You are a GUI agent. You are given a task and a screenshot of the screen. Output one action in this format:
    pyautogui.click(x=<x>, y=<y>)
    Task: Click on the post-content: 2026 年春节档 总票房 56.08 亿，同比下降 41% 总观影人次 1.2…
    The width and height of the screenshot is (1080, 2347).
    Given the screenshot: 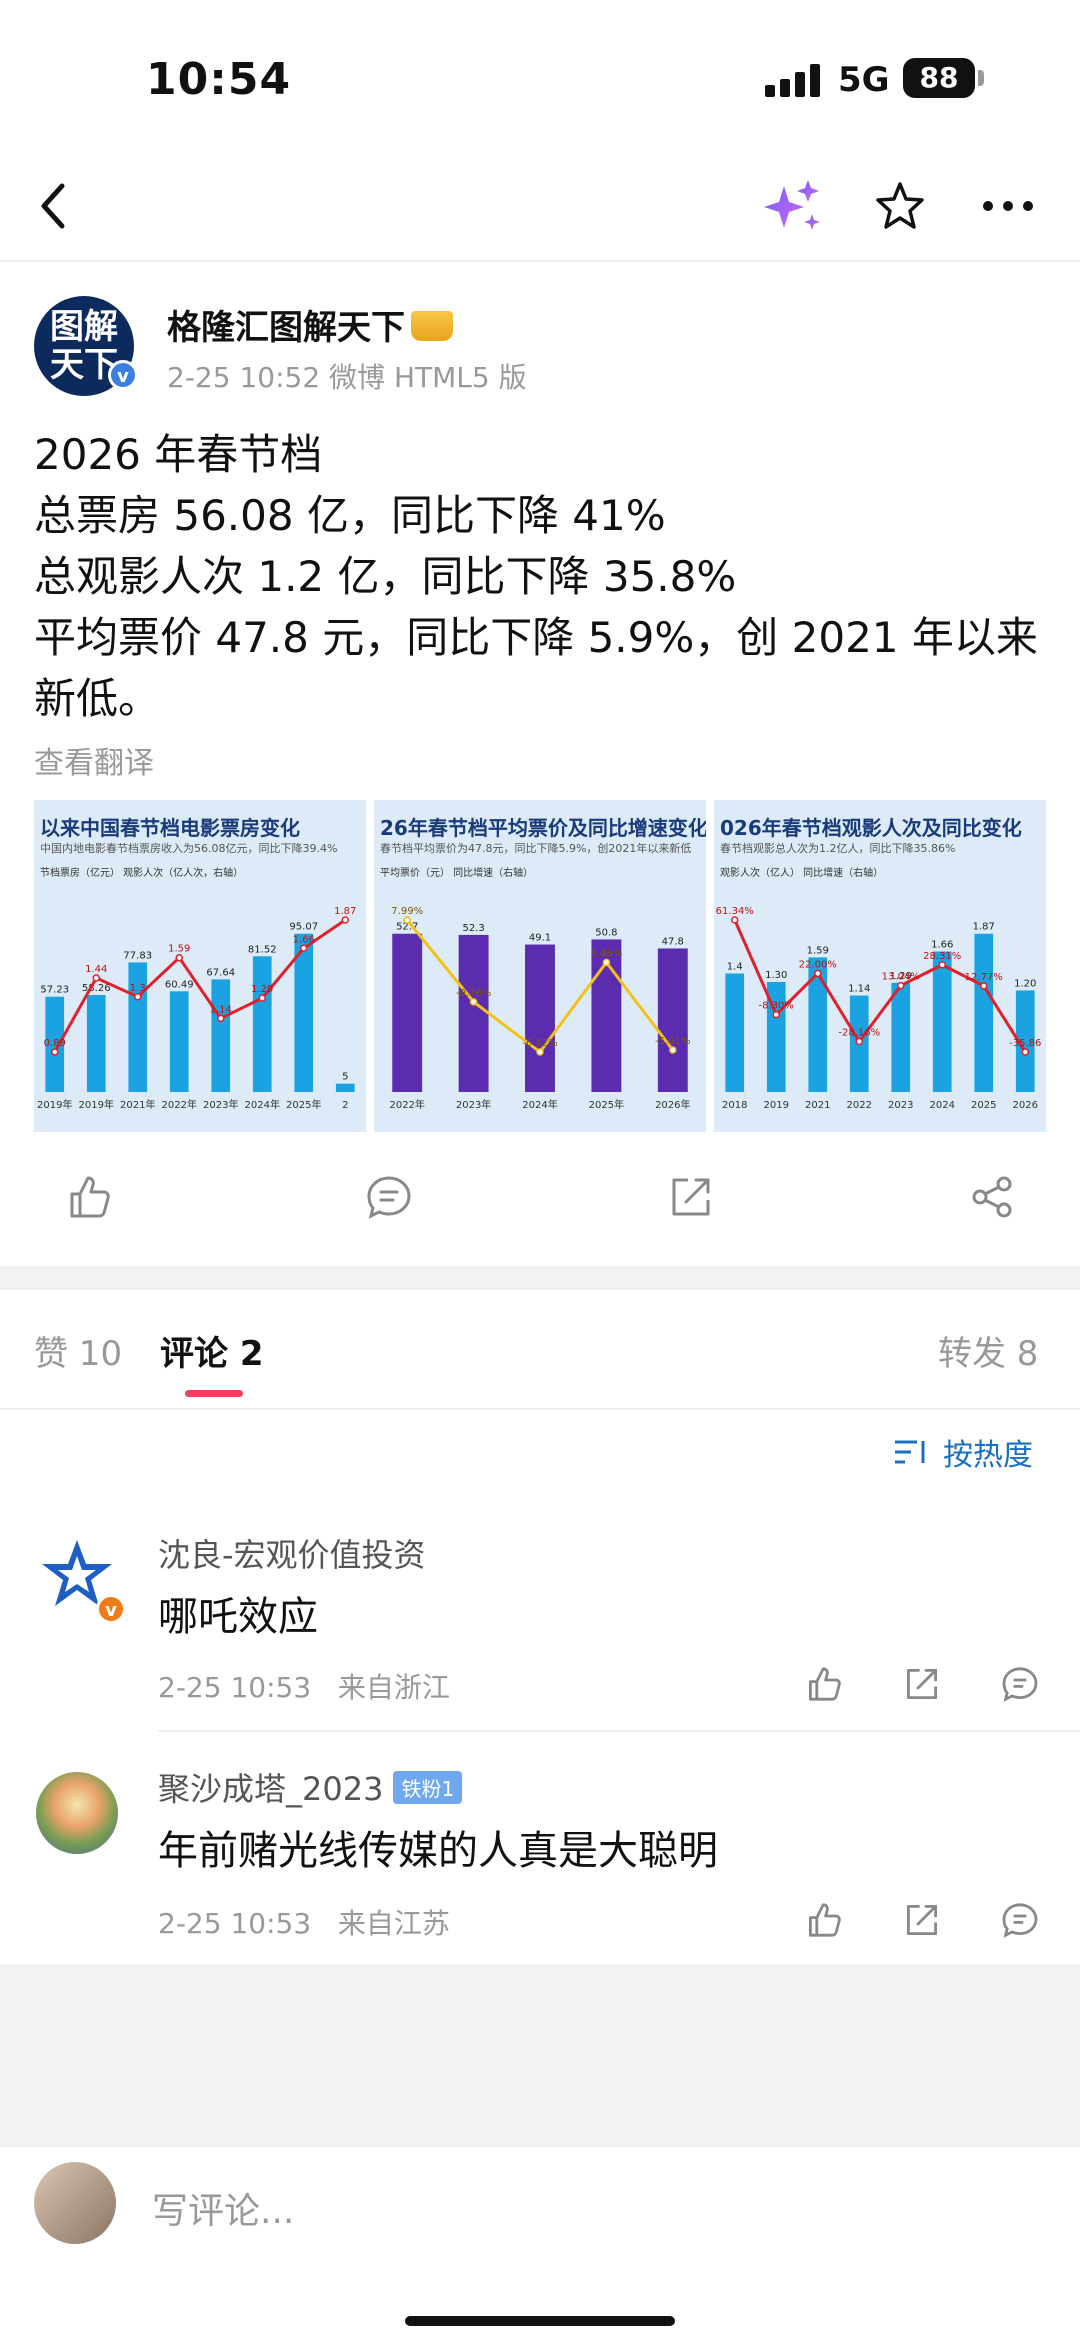 What is the action you would take?
    pyautogui.click(x=540, y=576)
    